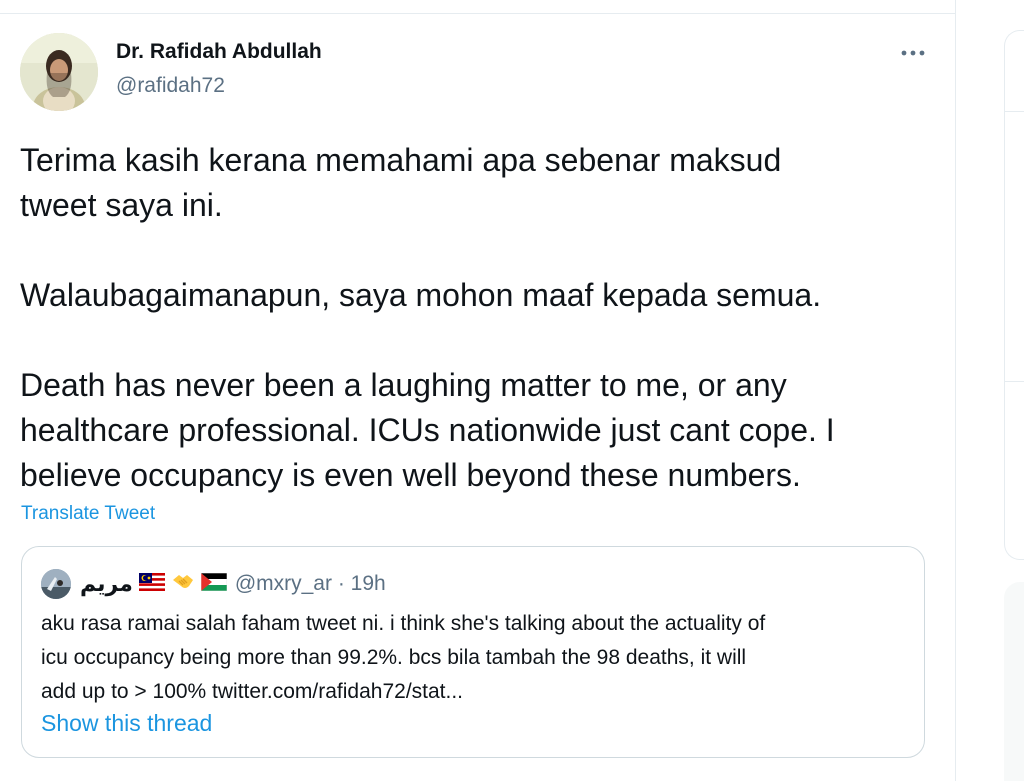  Describe the element at coordinates (233, 584) in the screenshot. I see `quoted-tweet-header: مريم @mxry_ar · 19h` at that location.